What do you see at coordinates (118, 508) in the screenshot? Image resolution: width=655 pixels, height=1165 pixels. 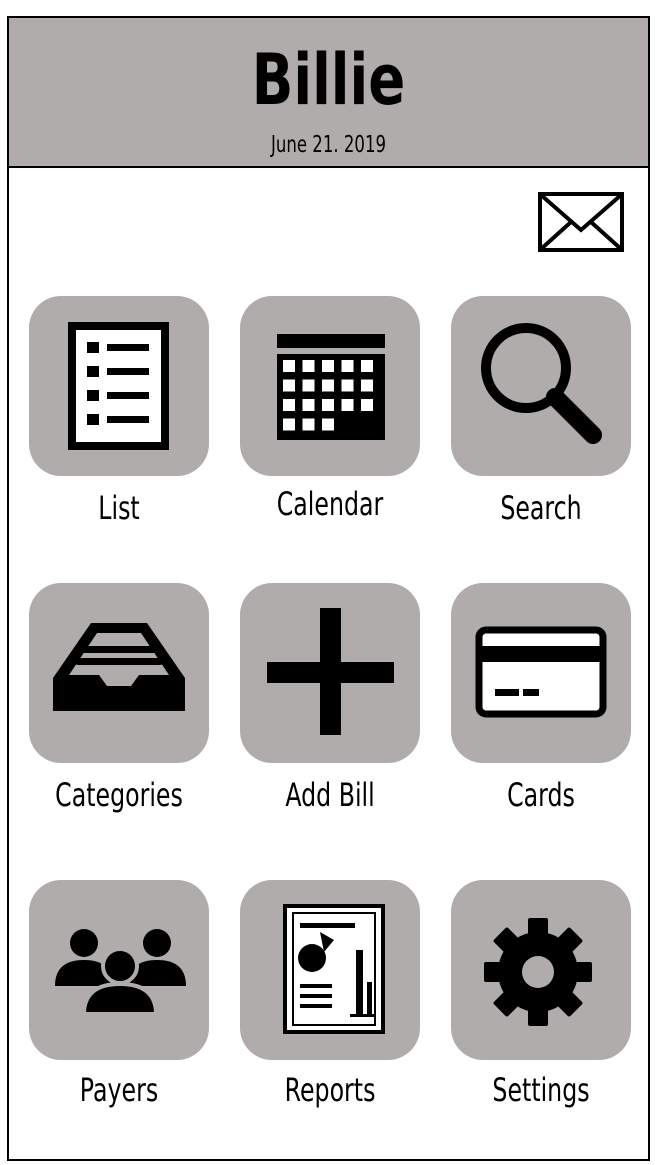 I see `list-label: List` at bounding box center [118, 508].